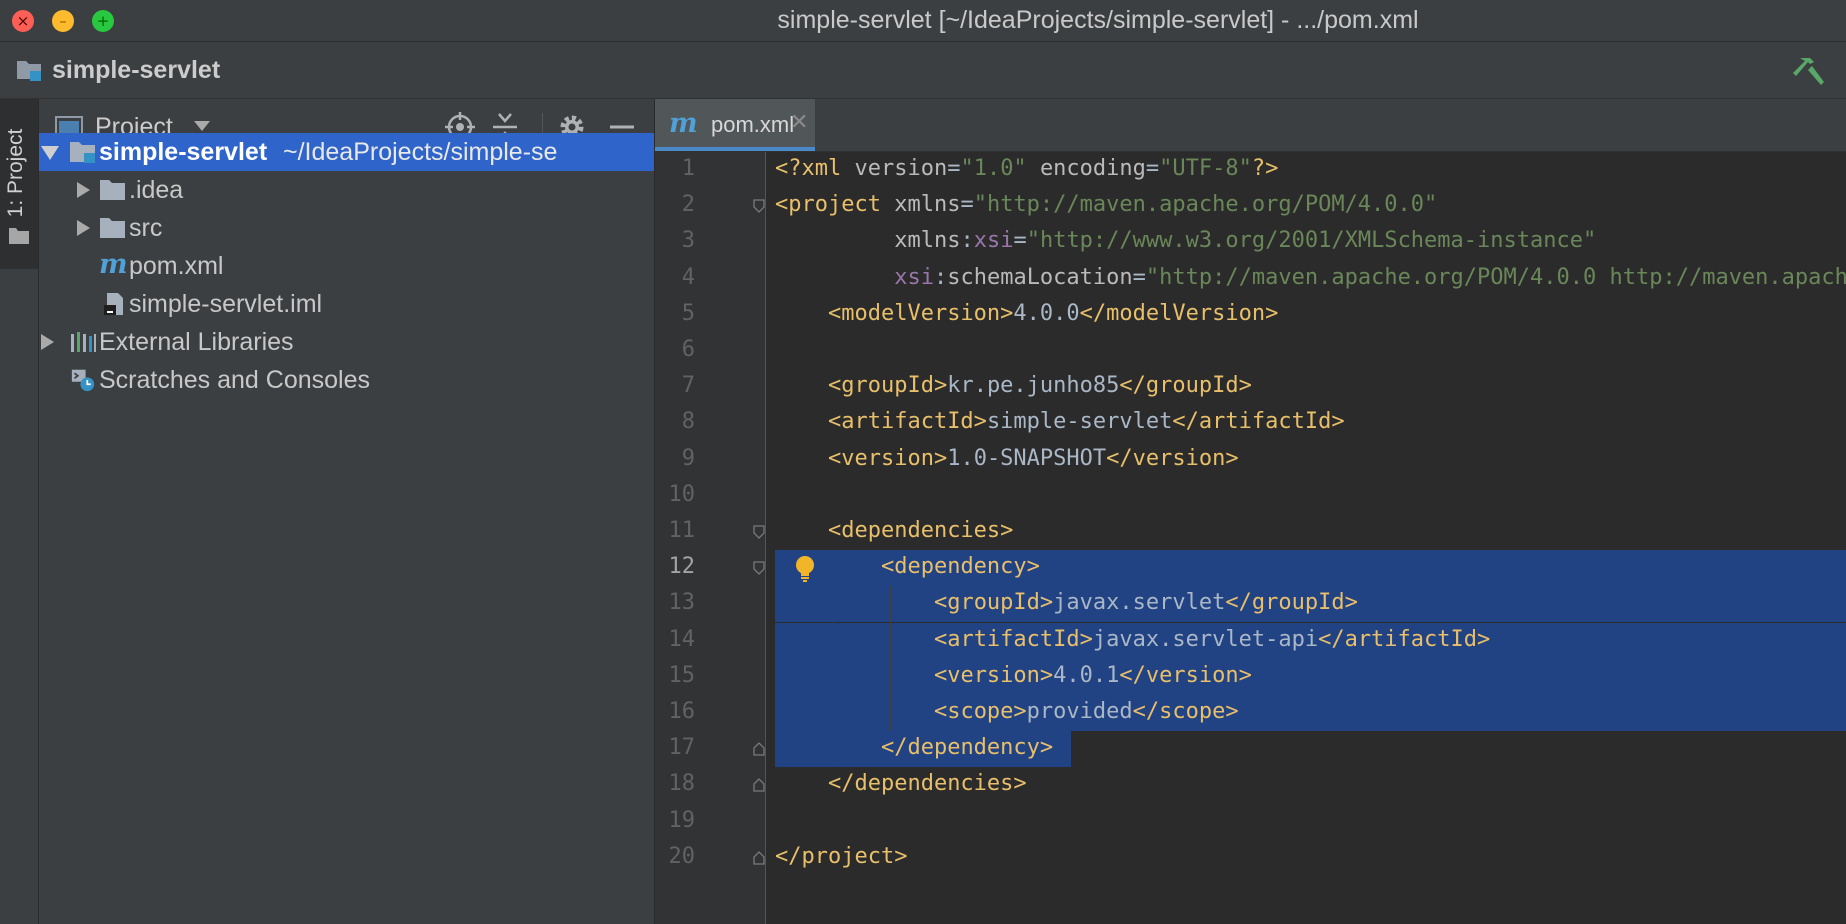  Describe the element at coordinates (841, 856) in the screenshot. I see `code-text: </project>` at that location.